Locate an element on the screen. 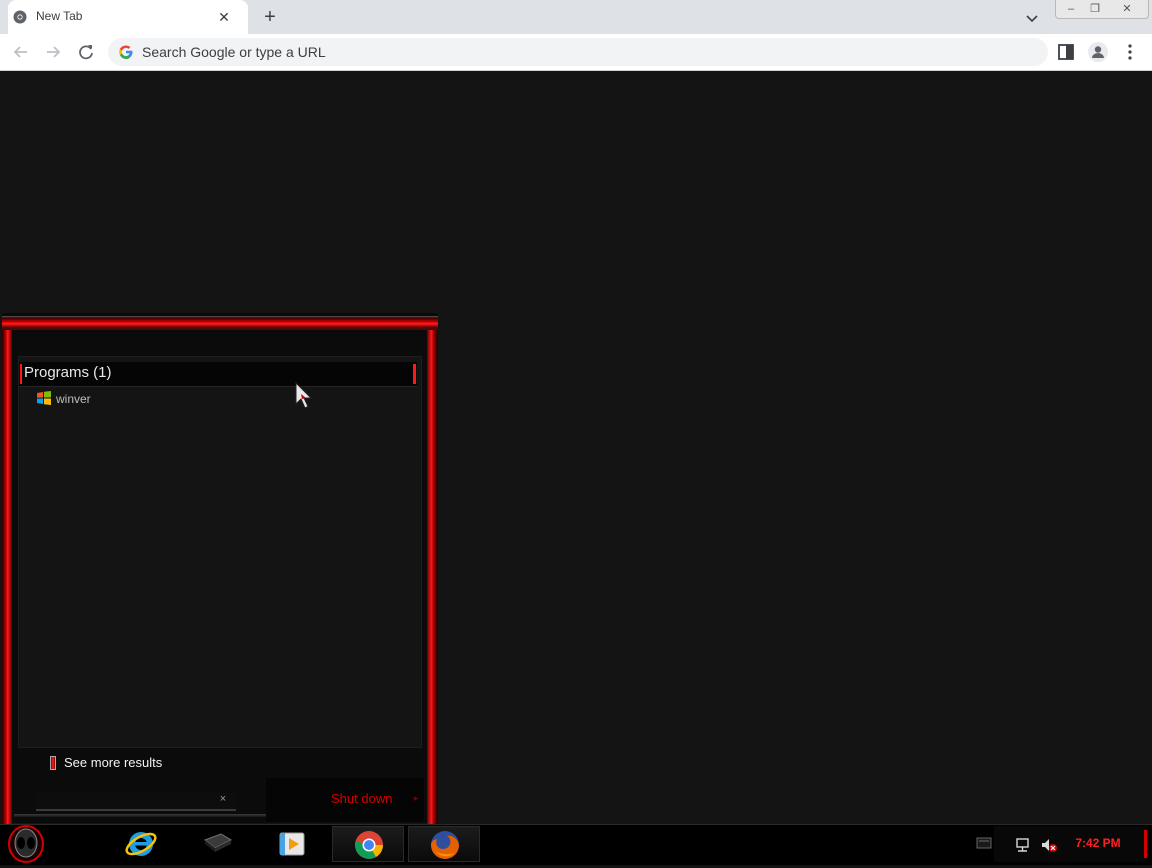  profile-avatar-icon is located at coordinates (1098, 52).